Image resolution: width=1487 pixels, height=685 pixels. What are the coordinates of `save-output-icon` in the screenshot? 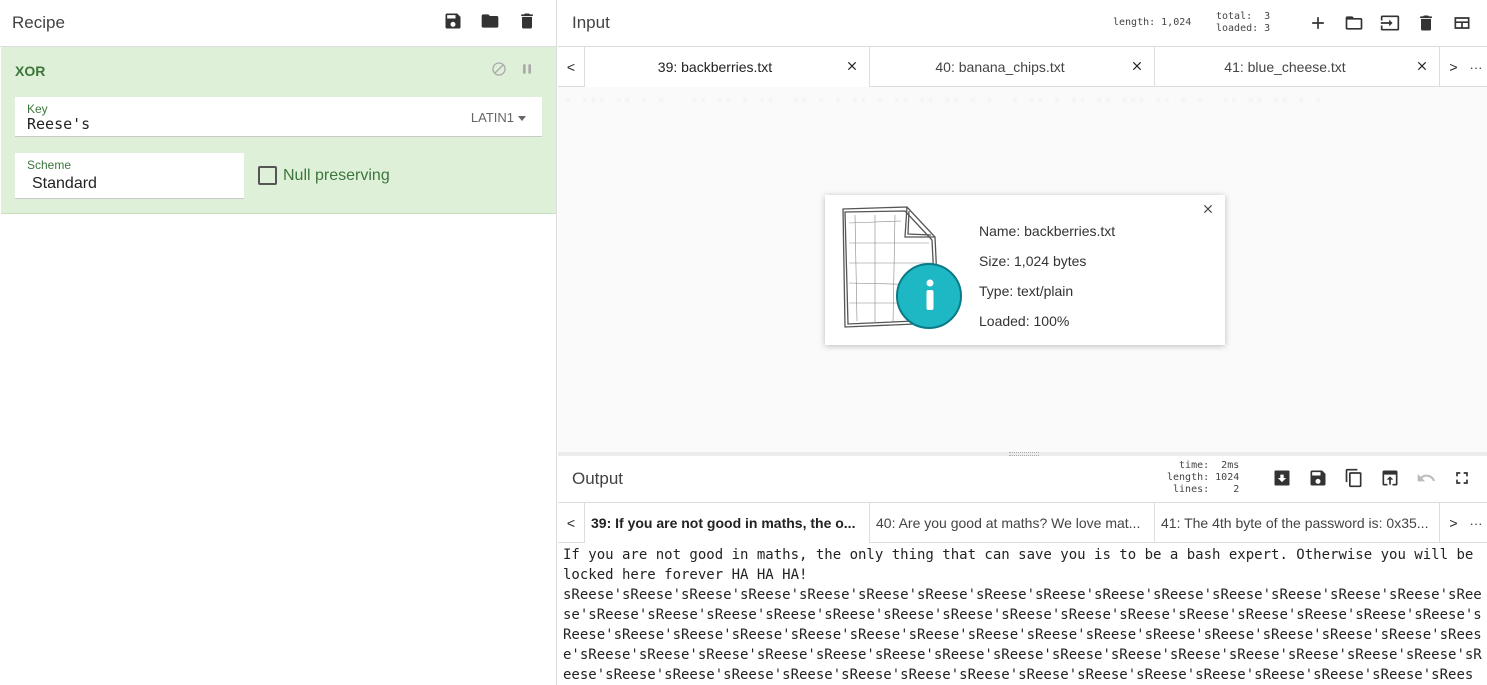 It's located at (1318, 478).